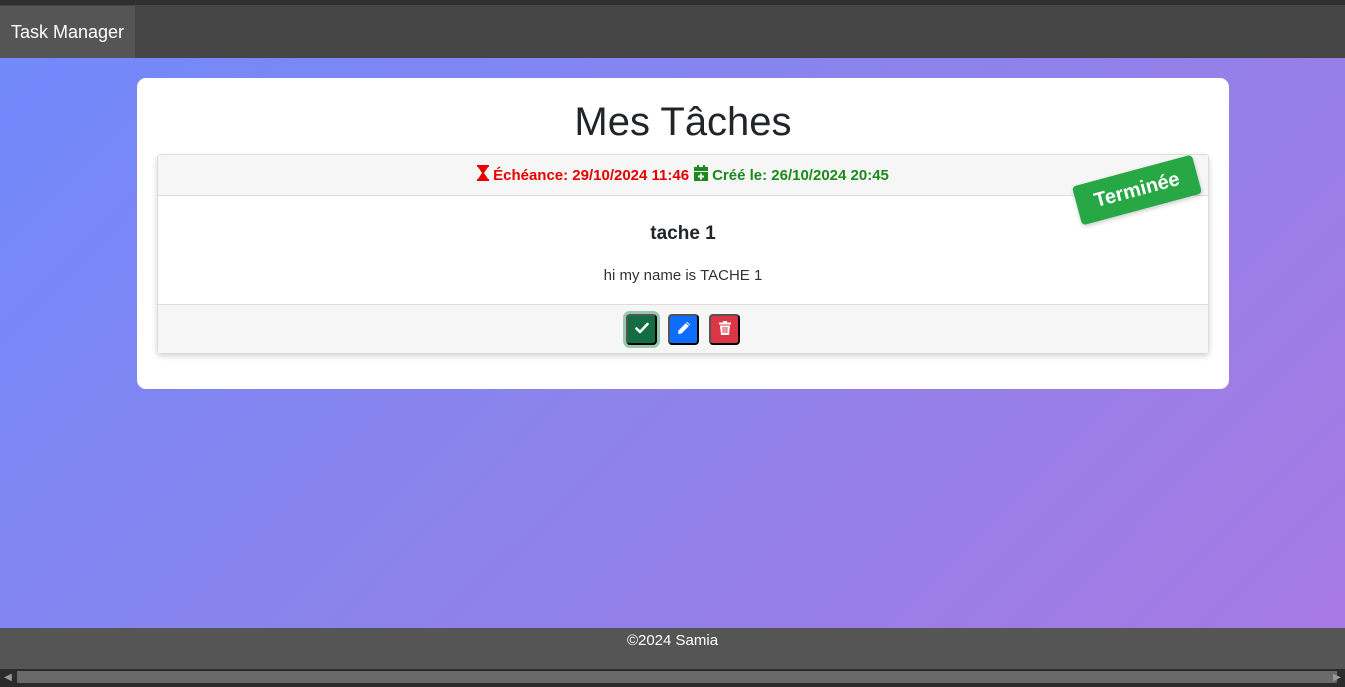 The width and height of the screenshot is (1345, 687). I want to click on horizontal-scrollbar: ◀ ▶, so click(672, 678).